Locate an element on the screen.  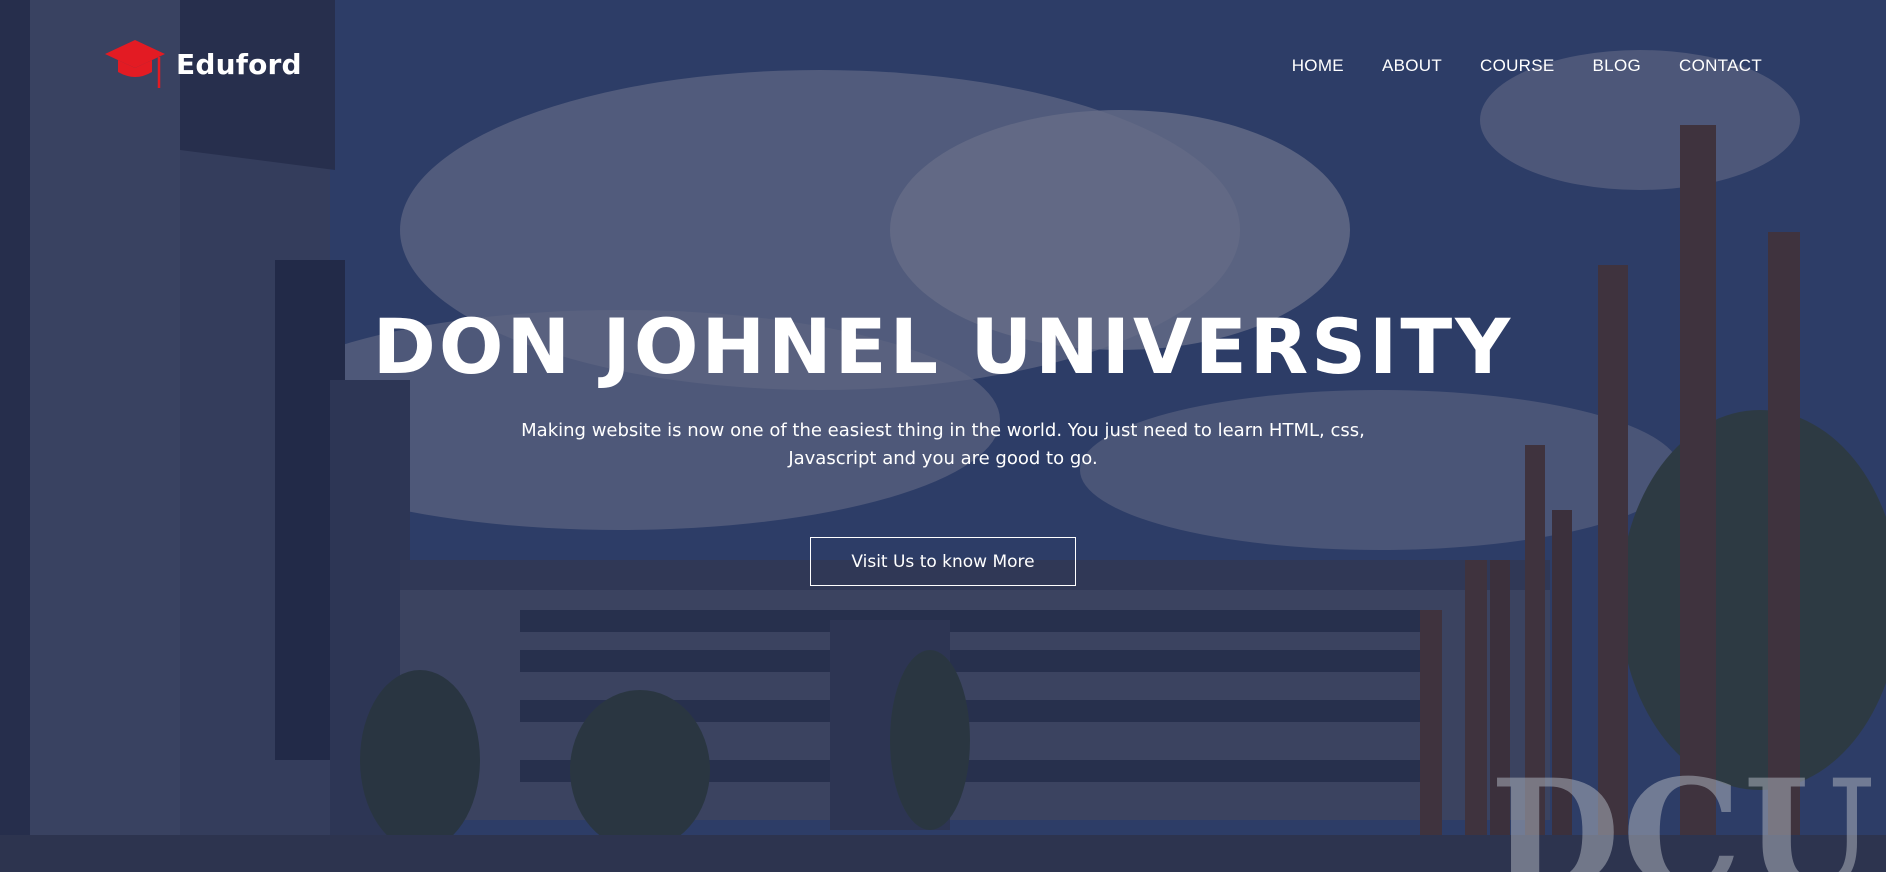
nav-item-about: ABOUT is located at coordinates (1412, 66).